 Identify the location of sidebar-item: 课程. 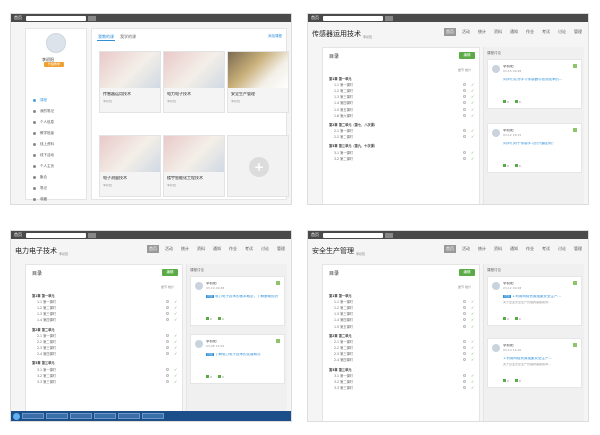
(56, 100).